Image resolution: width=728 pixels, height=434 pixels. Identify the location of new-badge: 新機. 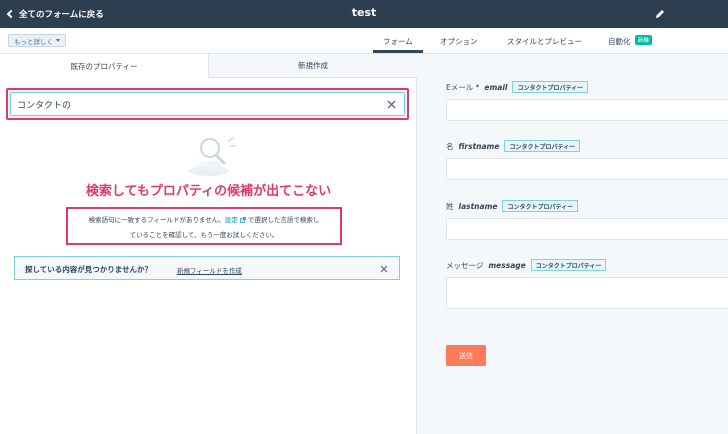
(644, 40).